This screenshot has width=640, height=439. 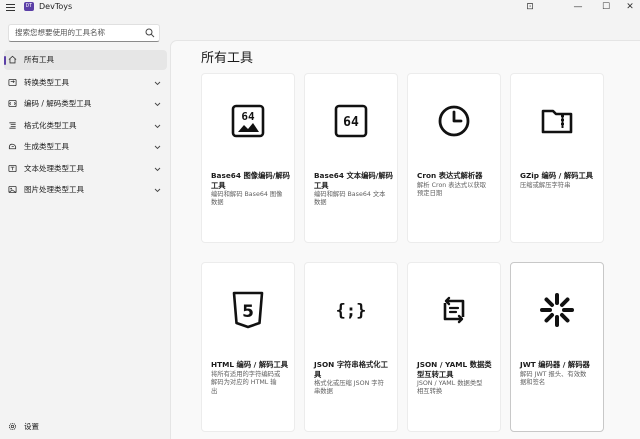 What do you see at coordinates (12, 168) in the screenshot?
I see `text-icon` at bounding box center [12, 168].